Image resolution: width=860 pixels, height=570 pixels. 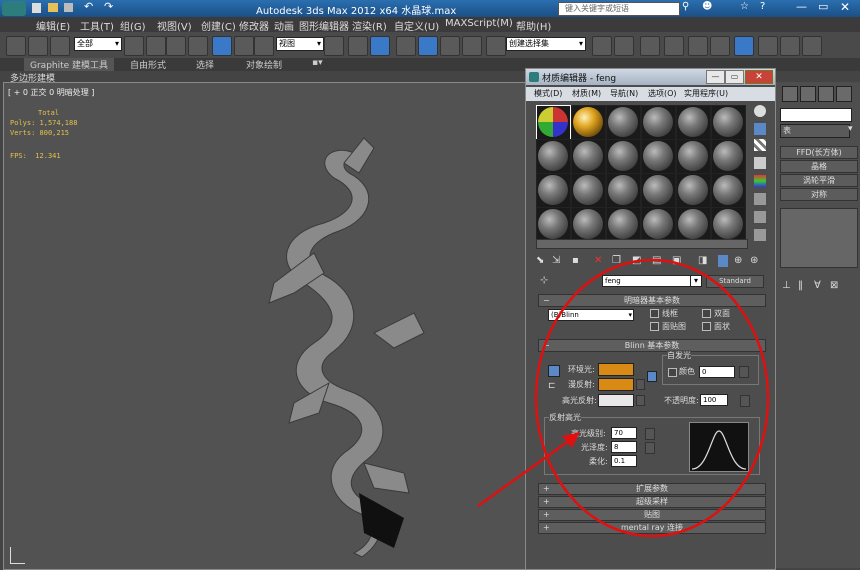 What do you see at coordinates (358, 46) in the screenshot?
I see `select-manipulate-icon` at bounding box center [358, 46].